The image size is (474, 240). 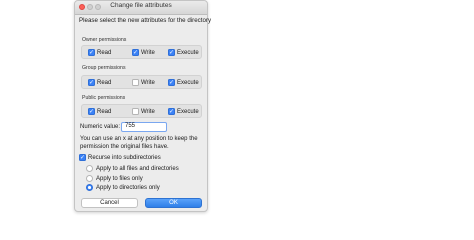 What do you see at coordinates (104, 98) in the screenshot?
I see `public-permissions-label: Public permissions` at bounding box center [104, 98].